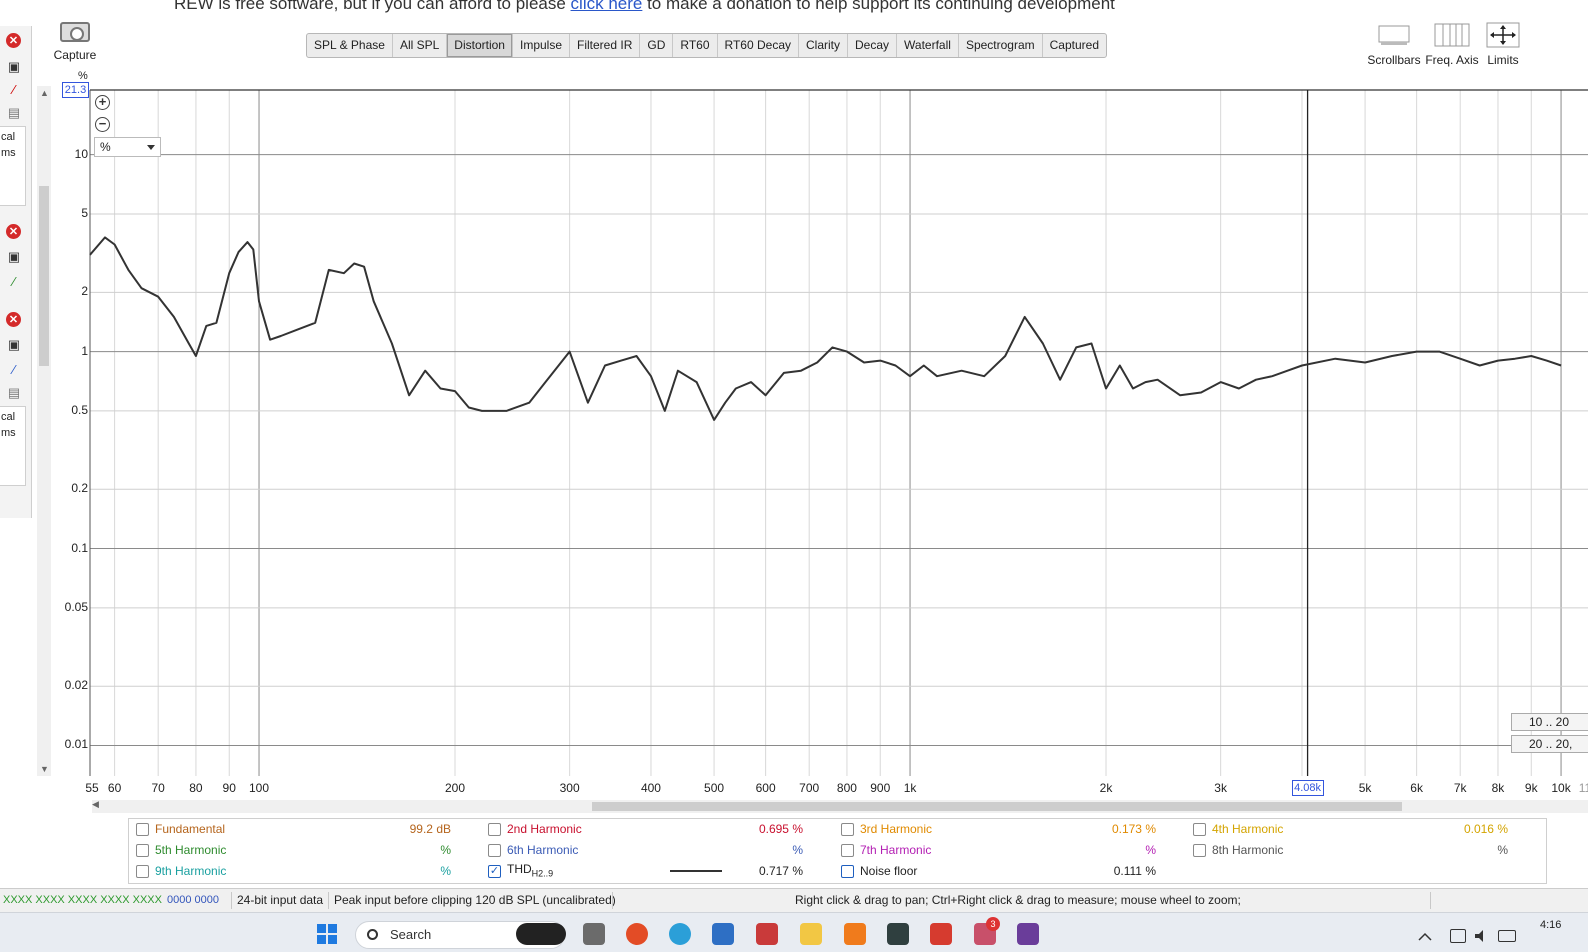 This screenshot has width=1588, height=952. Describe the element at coordinates (542, 873) in the screenshot. I see `thd-subscript: H2..9` at that location.